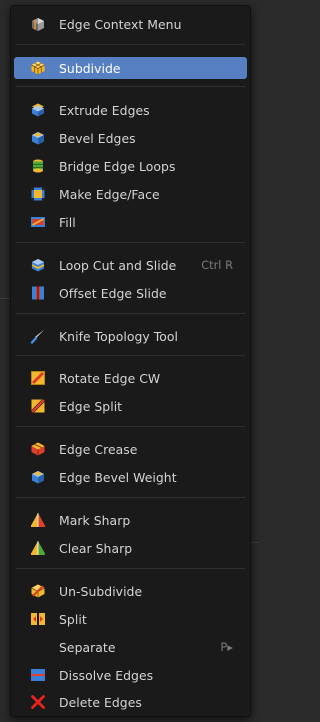  What do you see at coordinates (91, 406) in the screenshot?
I see `menu-item-label: Edge Split` at bounding box center [91, 406].